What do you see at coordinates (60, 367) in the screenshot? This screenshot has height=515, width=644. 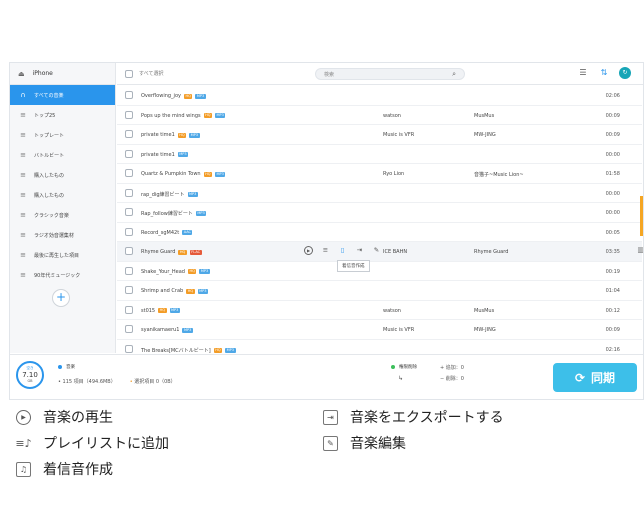 I see `music-dot-icon` at bounding box center [60, 367].